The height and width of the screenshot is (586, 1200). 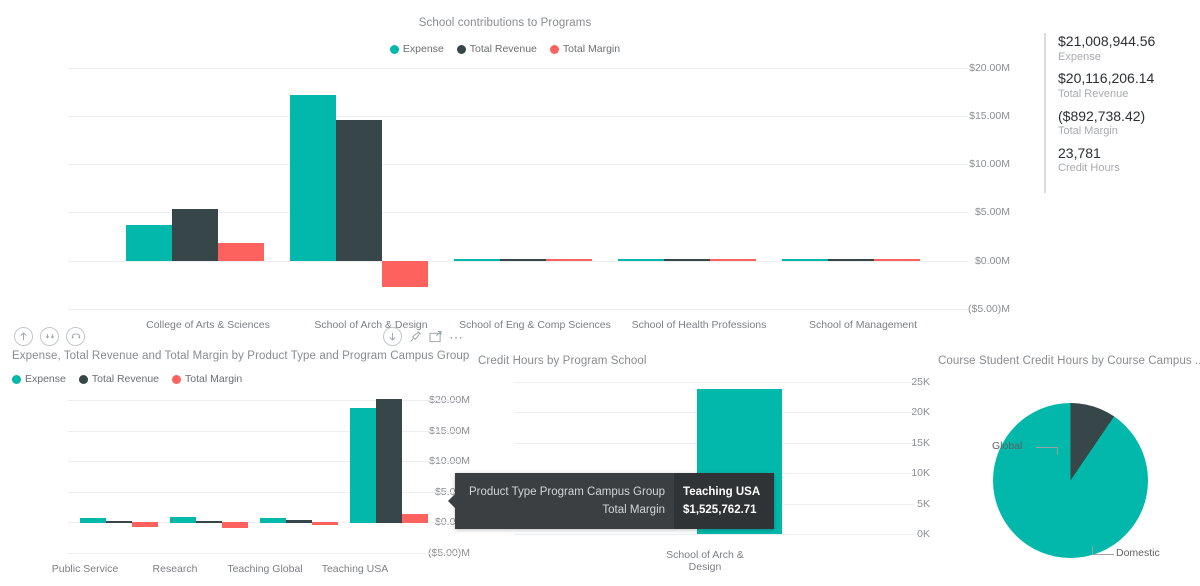 What do you see at coordinates (85, 569) in the screenshot?
I see `x-tick-label: Public Service` at bounding box center [85, 569].